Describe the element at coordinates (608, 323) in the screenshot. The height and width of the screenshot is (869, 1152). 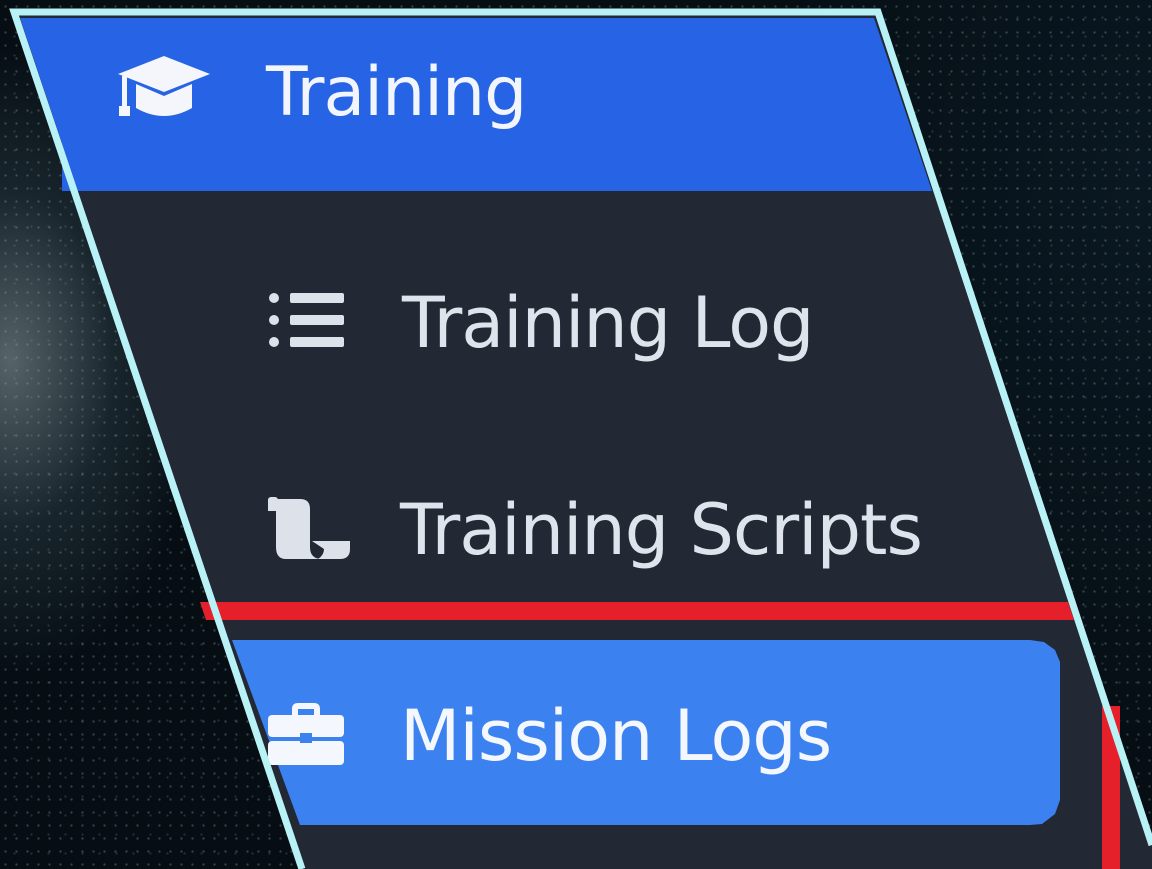
I see `menu-item-label: Training Log` at that location.